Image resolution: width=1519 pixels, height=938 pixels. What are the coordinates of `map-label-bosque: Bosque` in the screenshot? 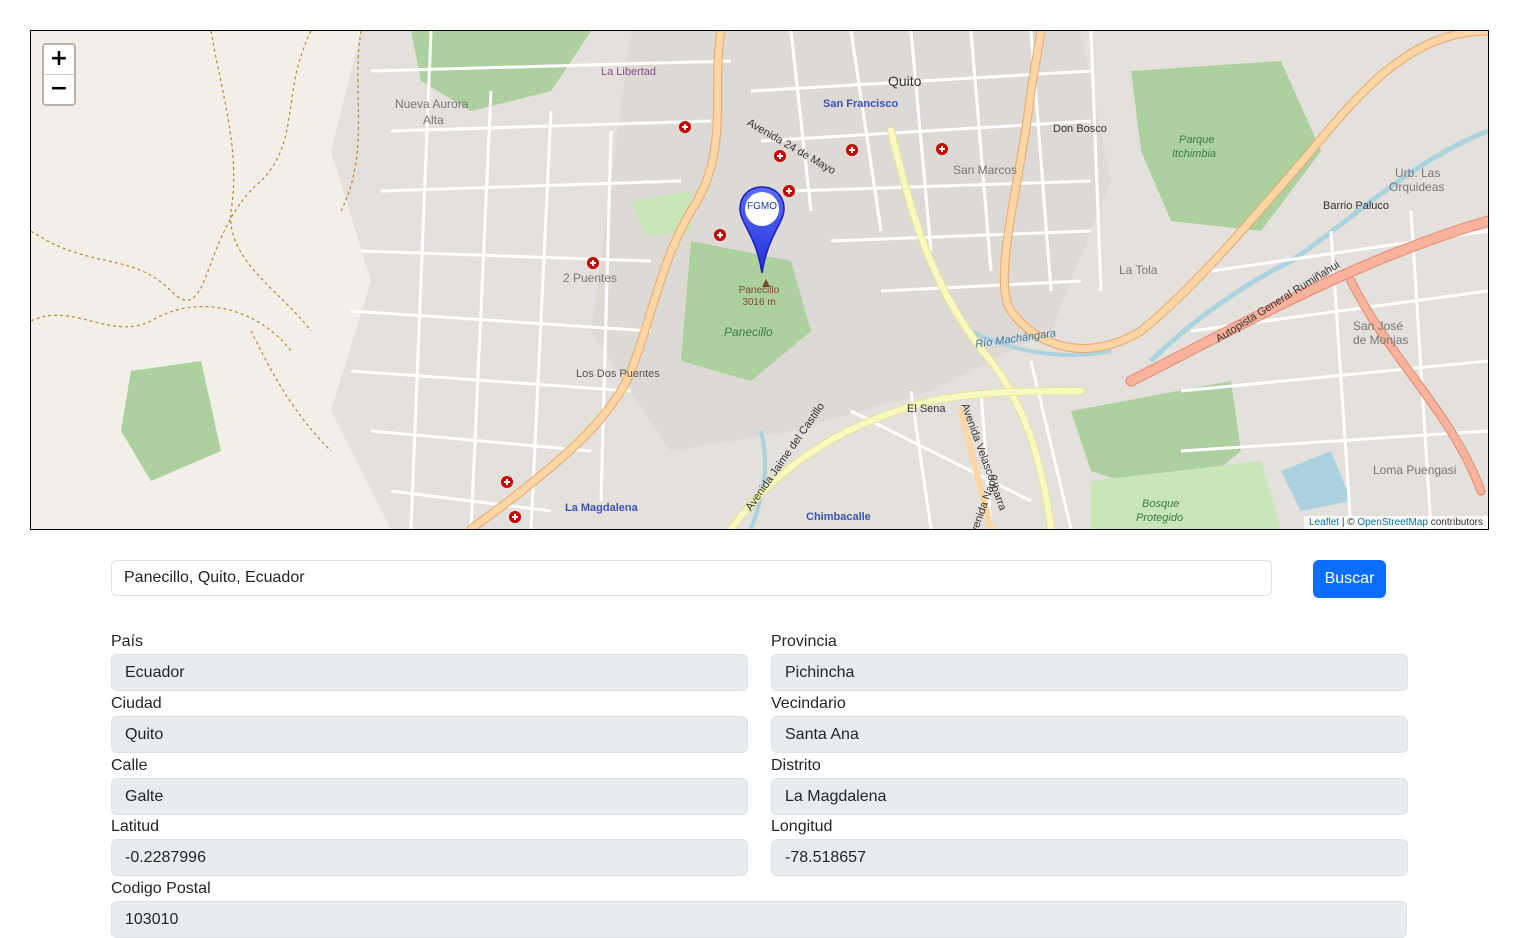 It's located at (1161, 504).